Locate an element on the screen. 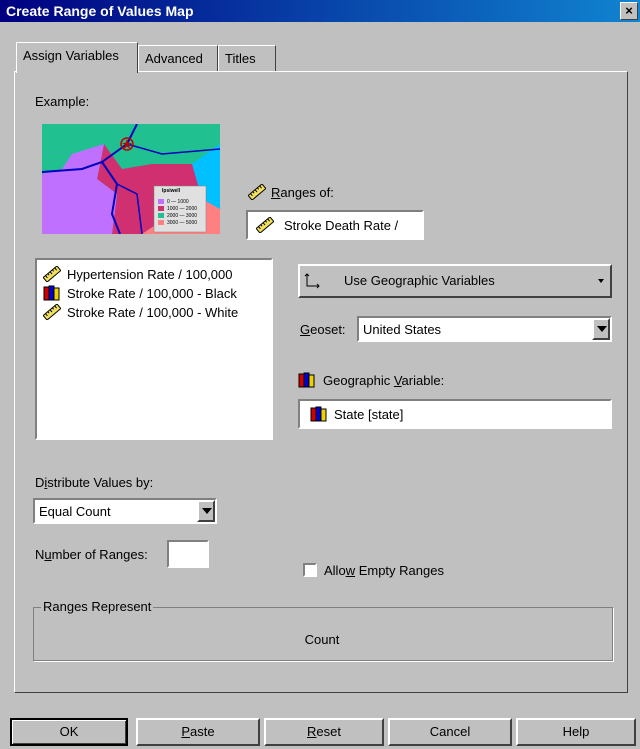 The height and width of the screenshot is (749, 640). legend-item: 2000 — 3000 is located at coordinates (182, 216).